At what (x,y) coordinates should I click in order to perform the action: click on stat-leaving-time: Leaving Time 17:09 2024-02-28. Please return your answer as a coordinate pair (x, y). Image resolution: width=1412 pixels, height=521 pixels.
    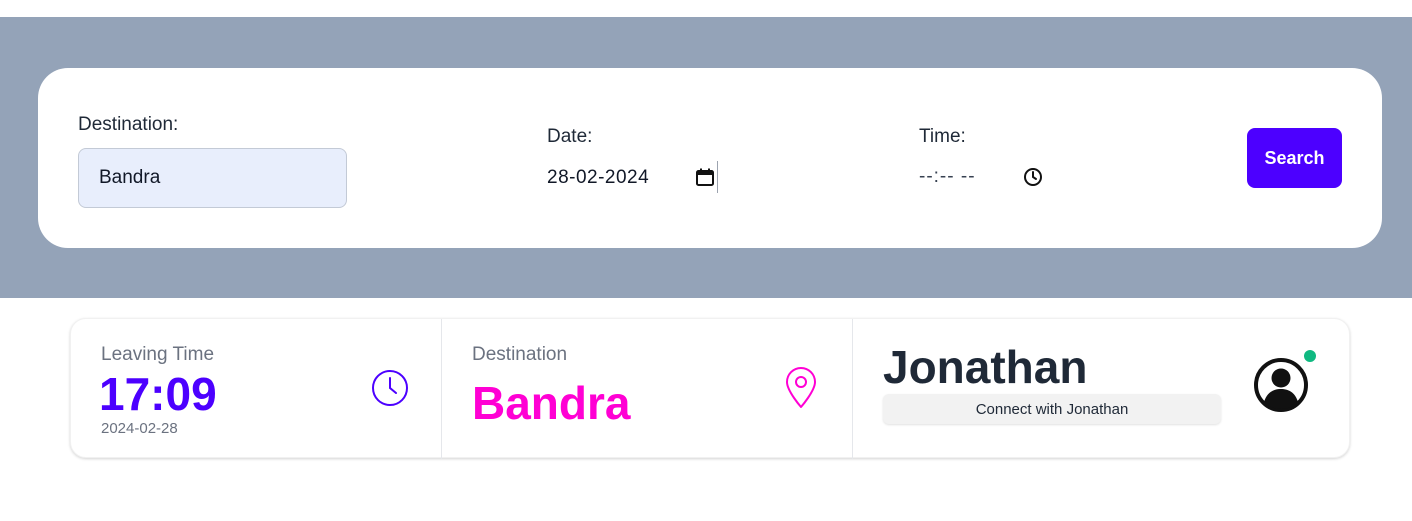
    Looking at the image, I should click on (256, 389).